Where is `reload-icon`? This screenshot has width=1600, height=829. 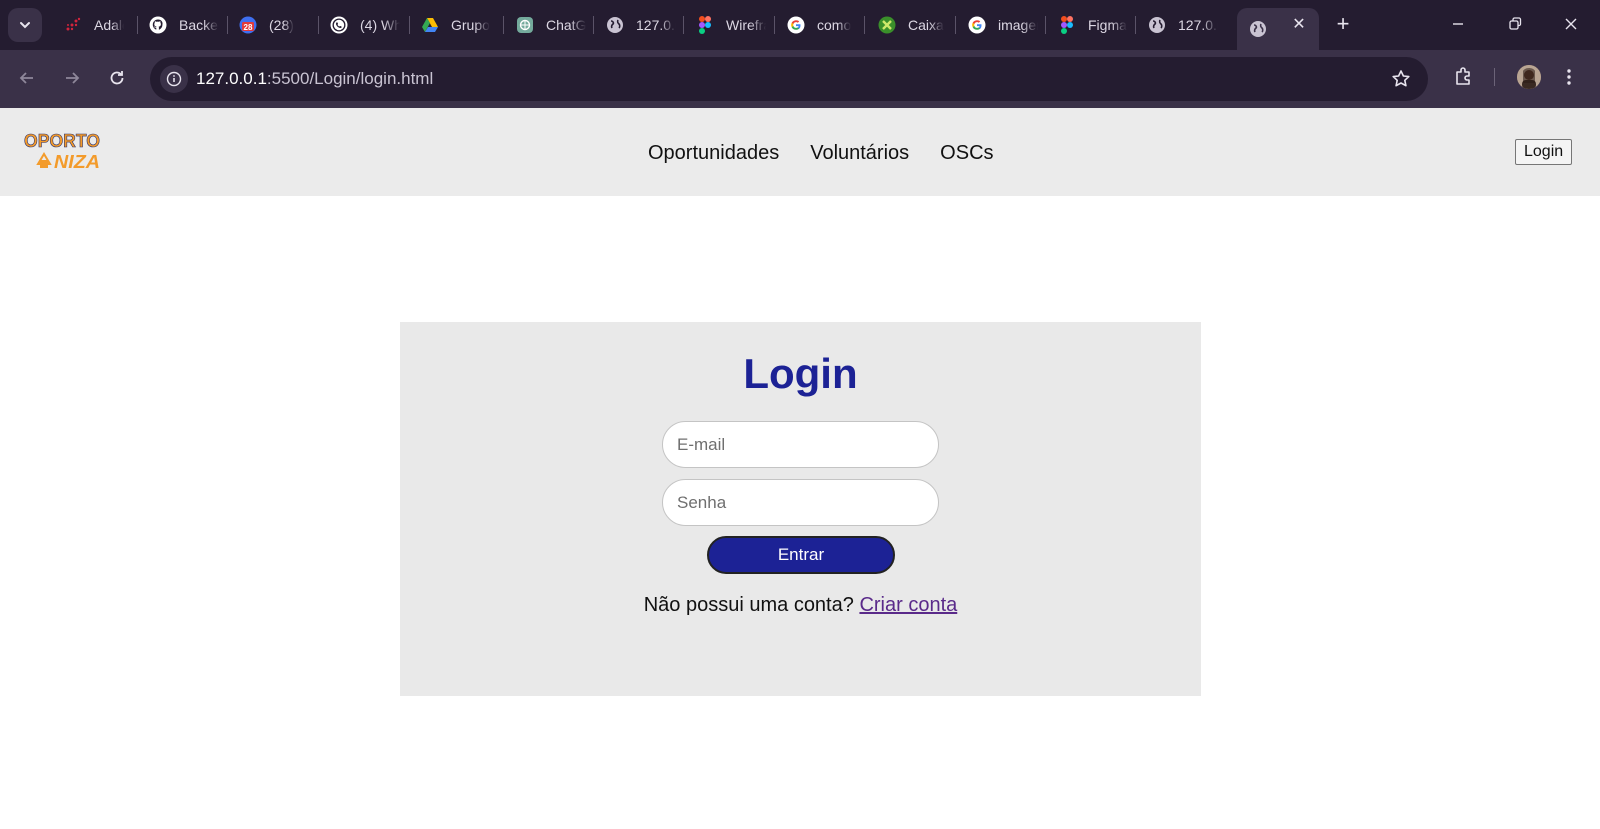 reload-icon is located at coordinates (117, 78).